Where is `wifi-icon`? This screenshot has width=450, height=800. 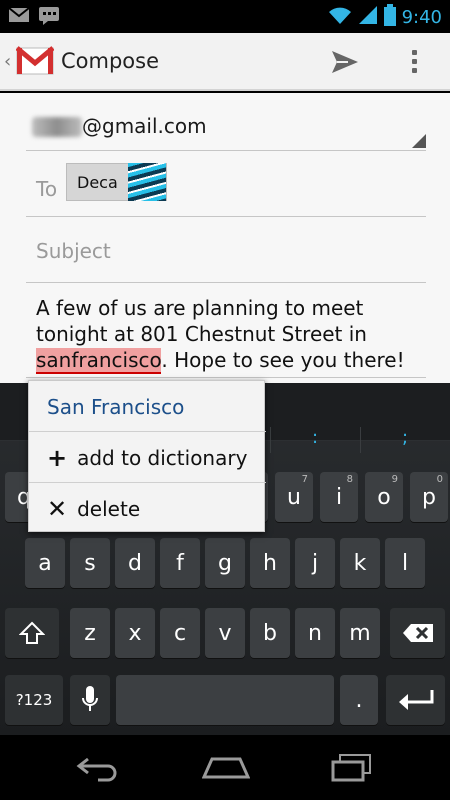
wifi-icon is located at coordinates (340, 17).